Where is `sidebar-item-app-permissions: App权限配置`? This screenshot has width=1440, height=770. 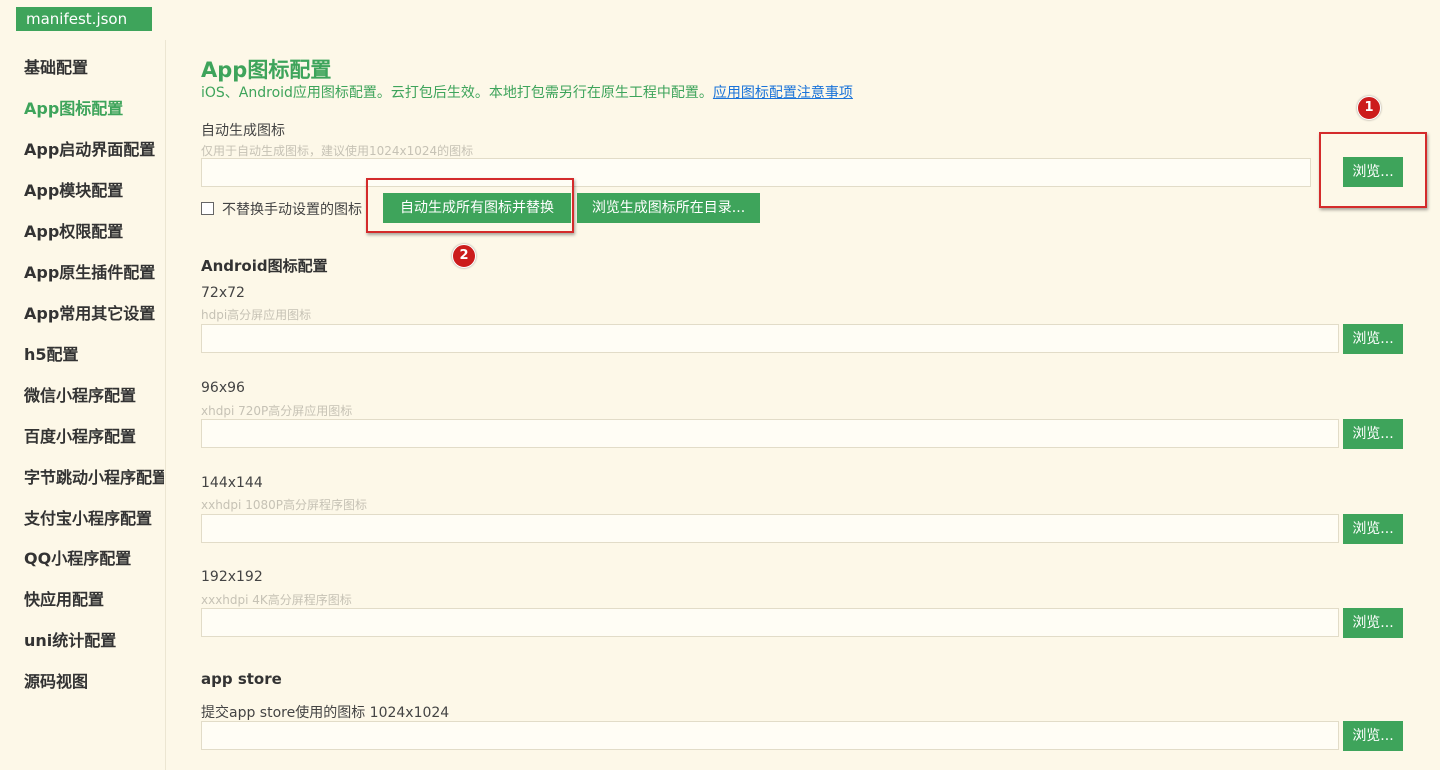
sidebar-item-app-permissions: App权限配置 is located at coordinates (94, 230).